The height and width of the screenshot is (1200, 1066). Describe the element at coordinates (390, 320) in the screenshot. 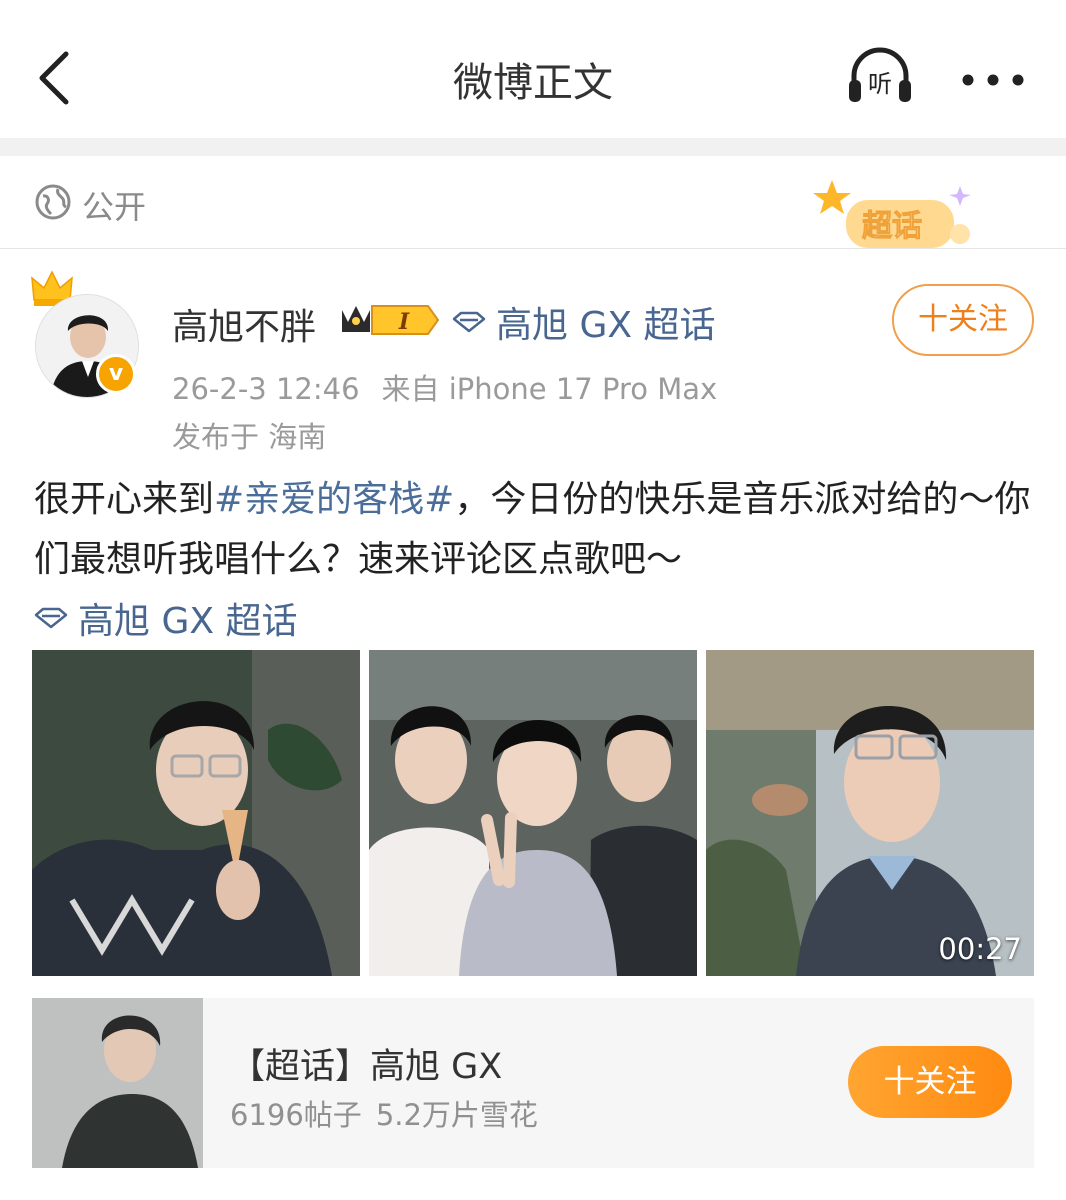

I see `member-level-badge: I` at that location.